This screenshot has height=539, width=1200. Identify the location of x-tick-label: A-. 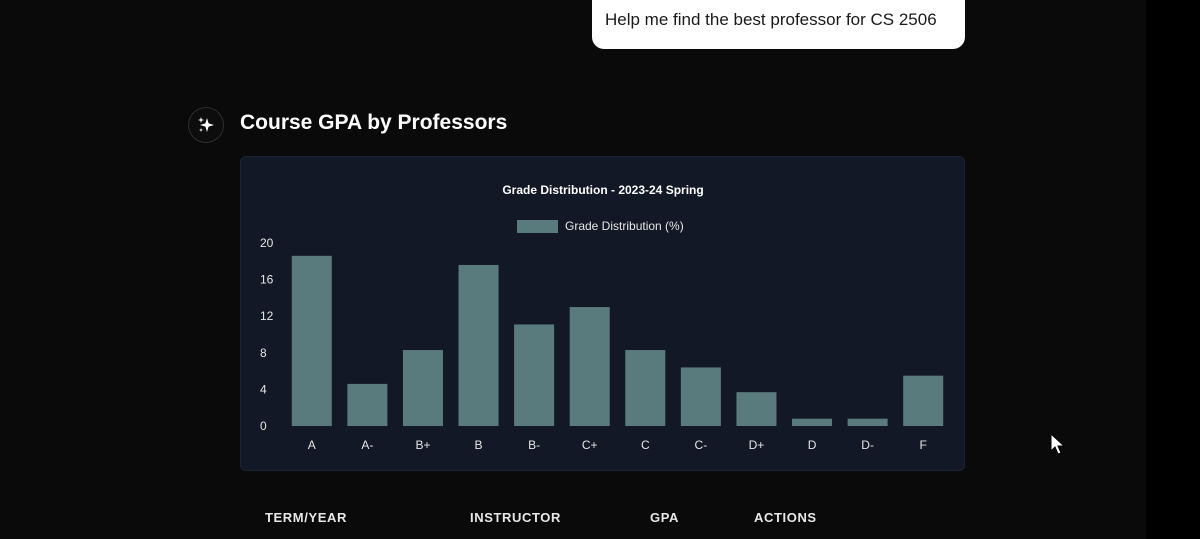
(367, 445).